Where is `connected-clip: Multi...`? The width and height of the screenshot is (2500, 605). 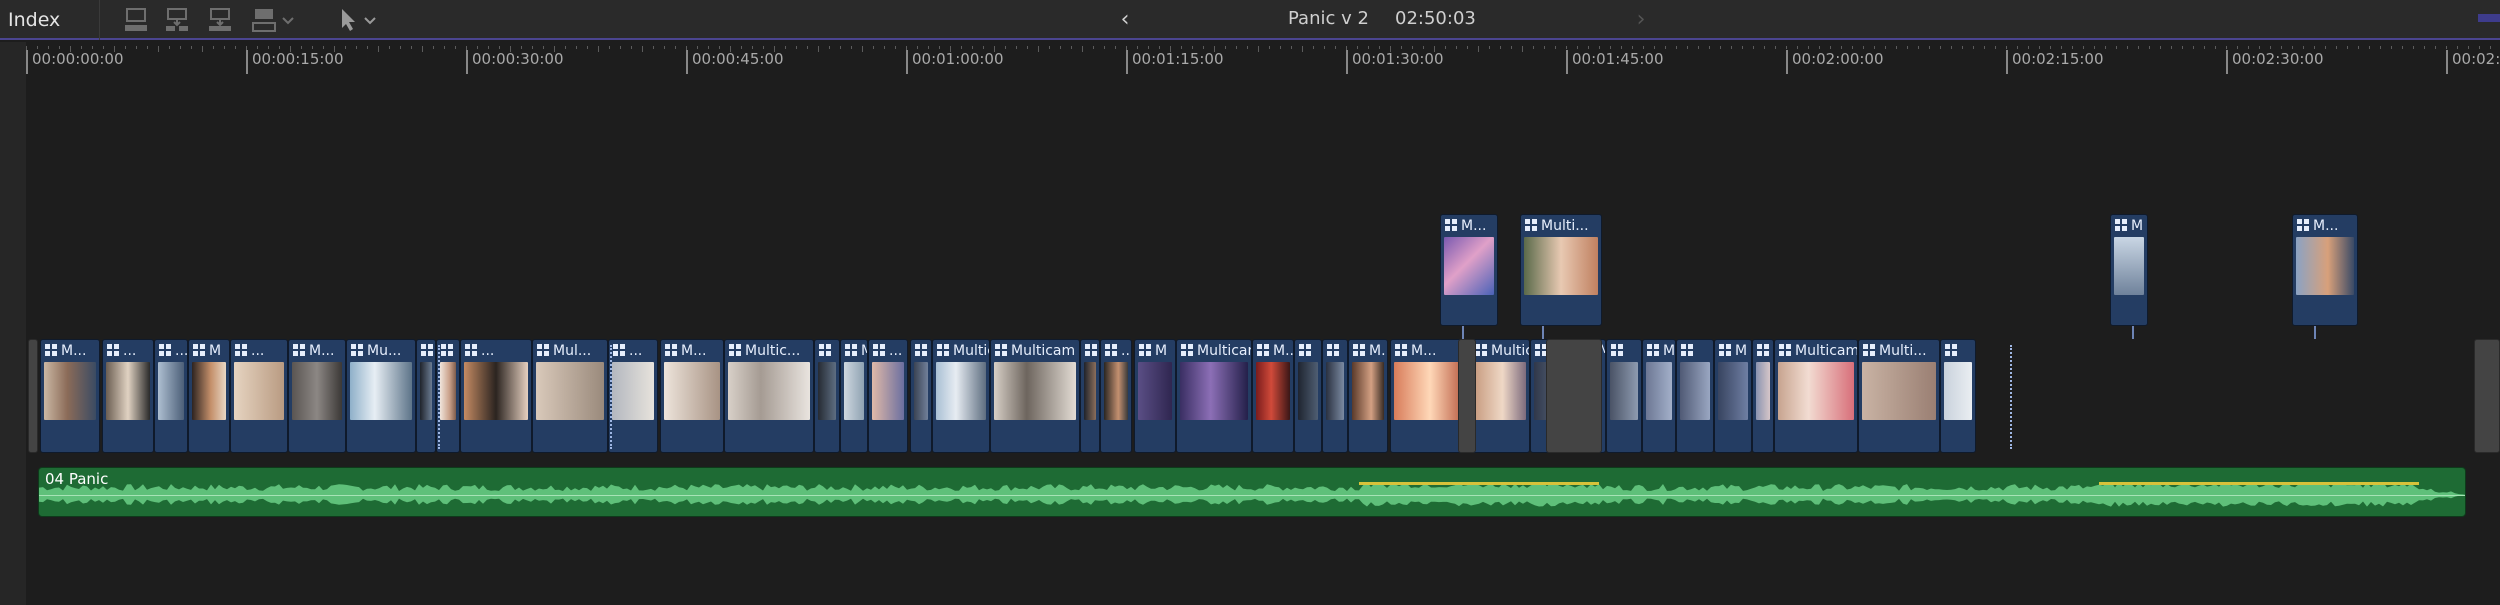
connected-clip: Multi... is located at coordinates (1561, 270).